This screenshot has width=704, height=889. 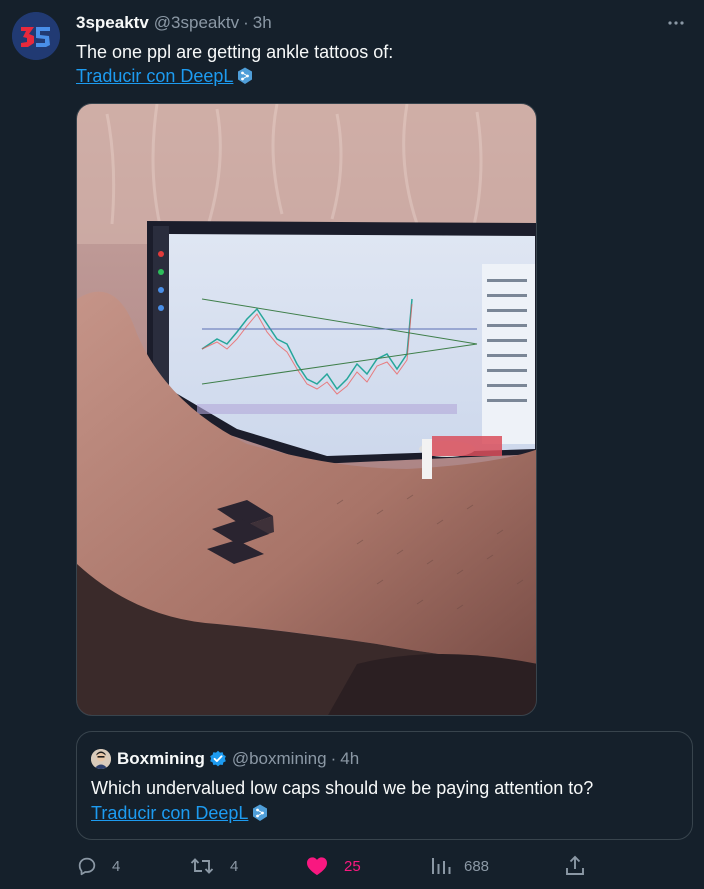 I want to click on quote-translate-label: Traducir con DeepL, so click(x=169, y=813).